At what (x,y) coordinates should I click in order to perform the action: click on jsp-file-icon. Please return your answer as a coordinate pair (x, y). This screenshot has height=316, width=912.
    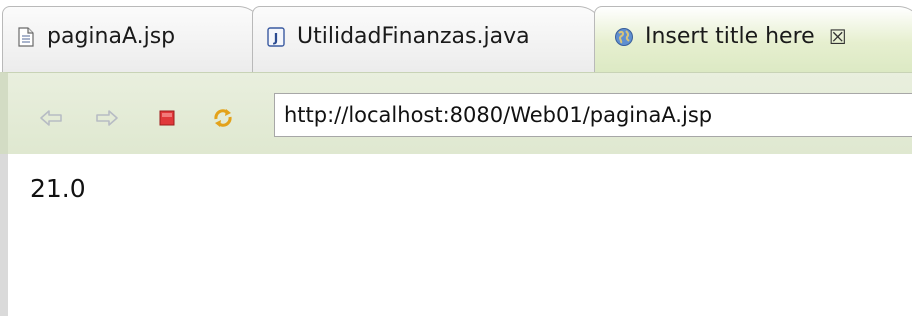
    Looking at the image, I should click on (26, 37).